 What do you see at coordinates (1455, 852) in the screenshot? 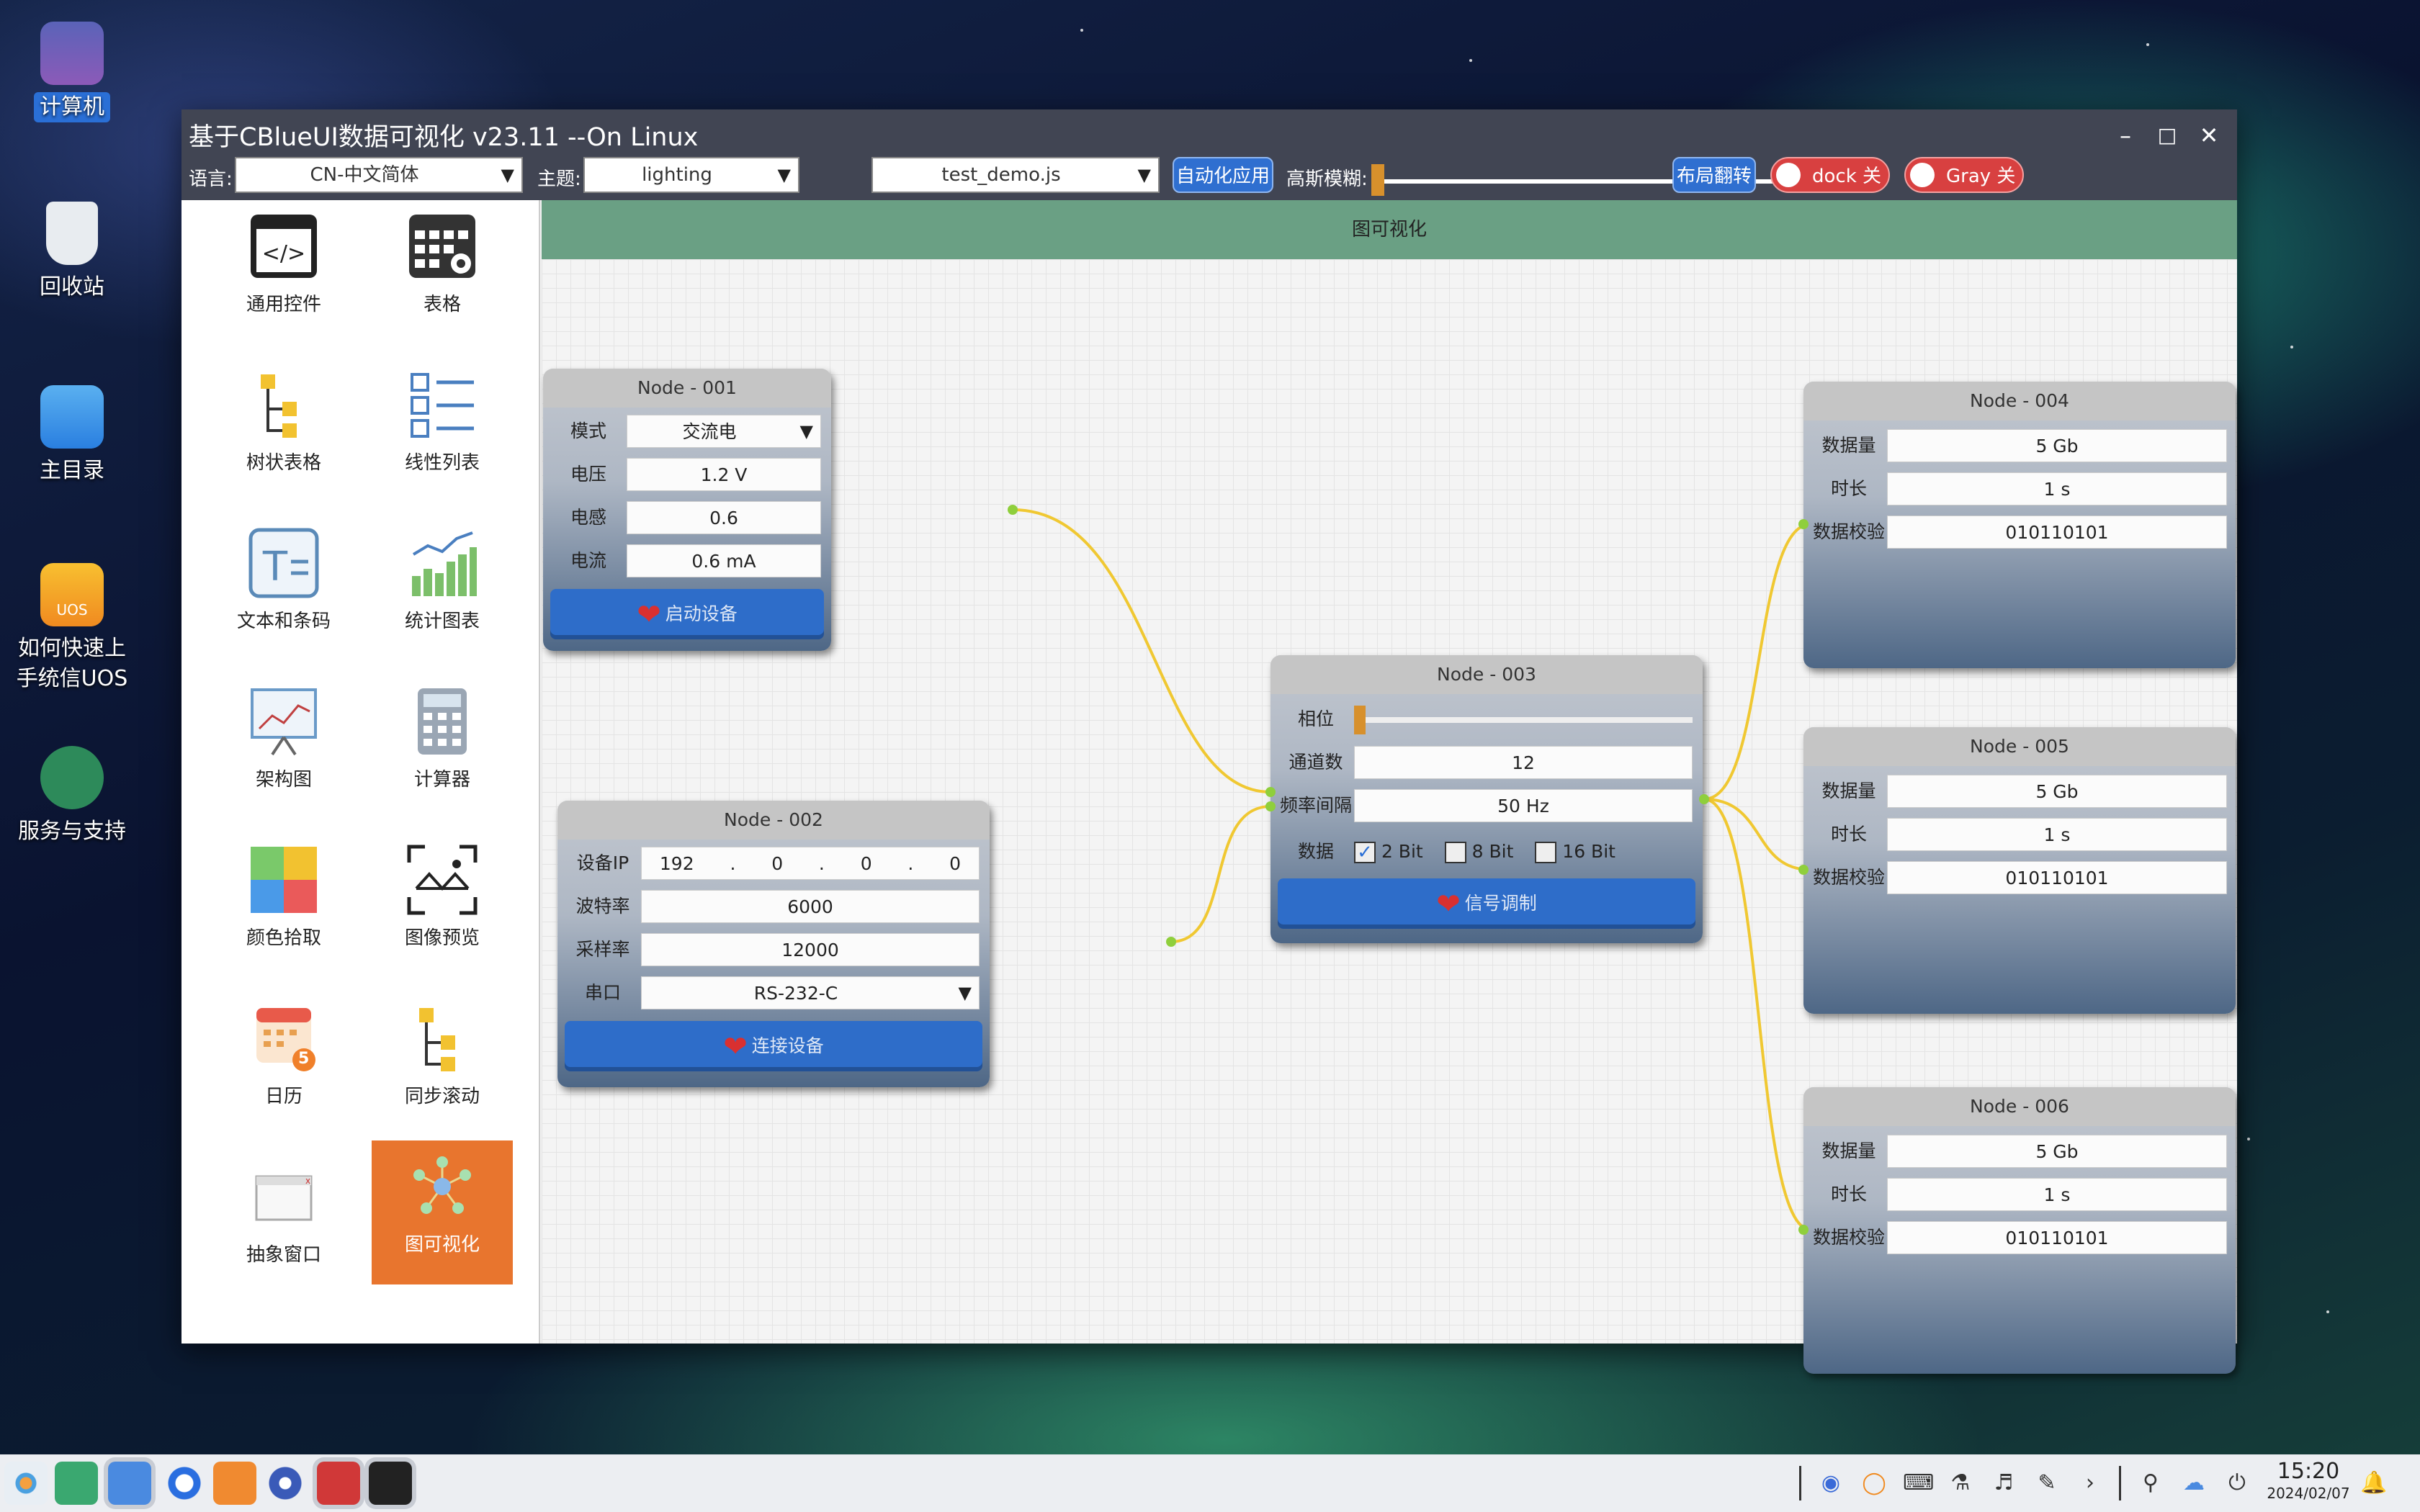
I see `checkbox-8bit` at bounding box center [1455, 852].